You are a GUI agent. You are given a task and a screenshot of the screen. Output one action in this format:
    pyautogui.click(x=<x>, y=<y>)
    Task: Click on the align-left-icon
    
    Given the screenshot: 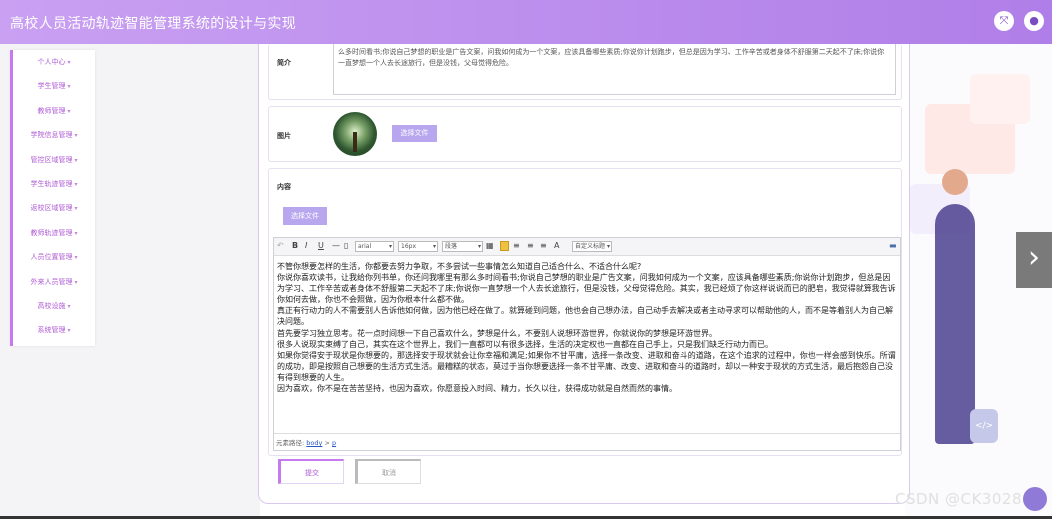 What is the action you would take?
    pyautogui.click(x=504, y=246)
    